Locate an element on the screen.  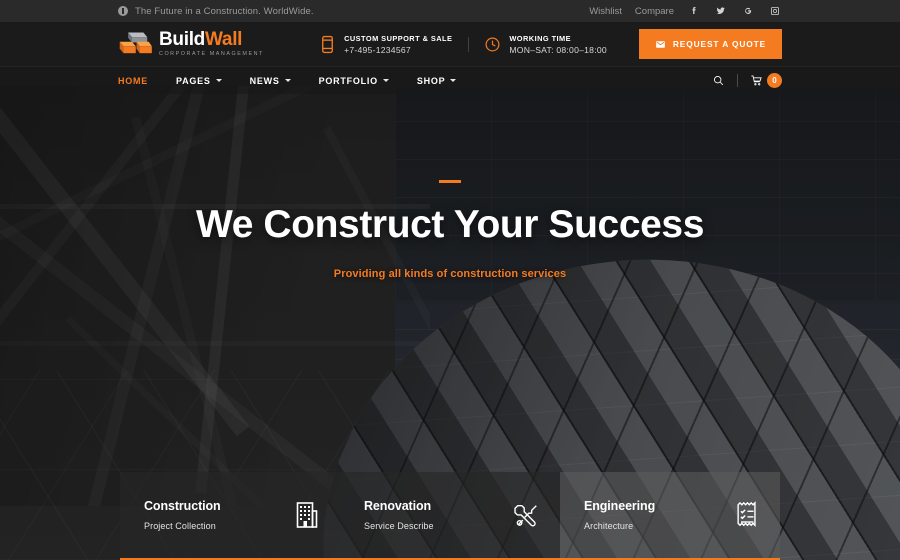
nav-item-home: HOME is located at coordinates (140, 81).